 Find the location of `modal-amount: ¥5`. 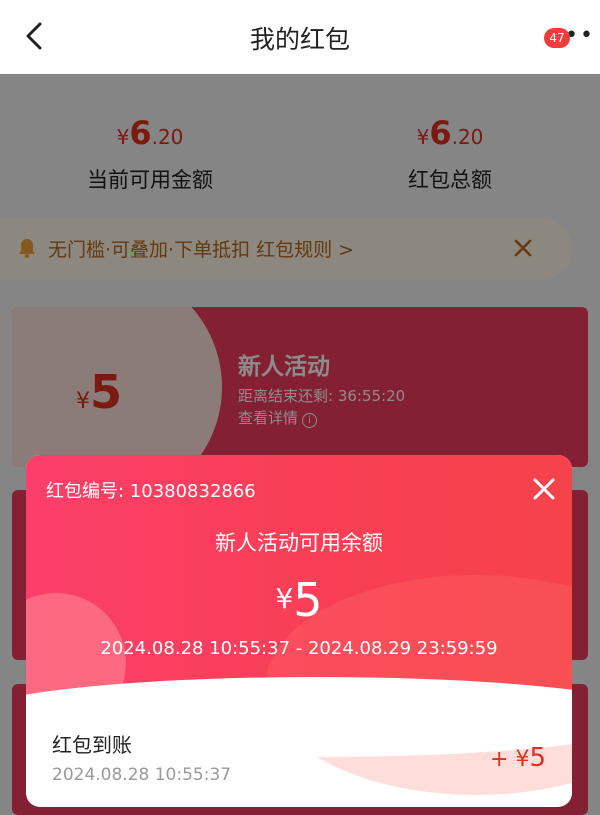

modal-amount: ¥5 is located at coordinates (299, 600).